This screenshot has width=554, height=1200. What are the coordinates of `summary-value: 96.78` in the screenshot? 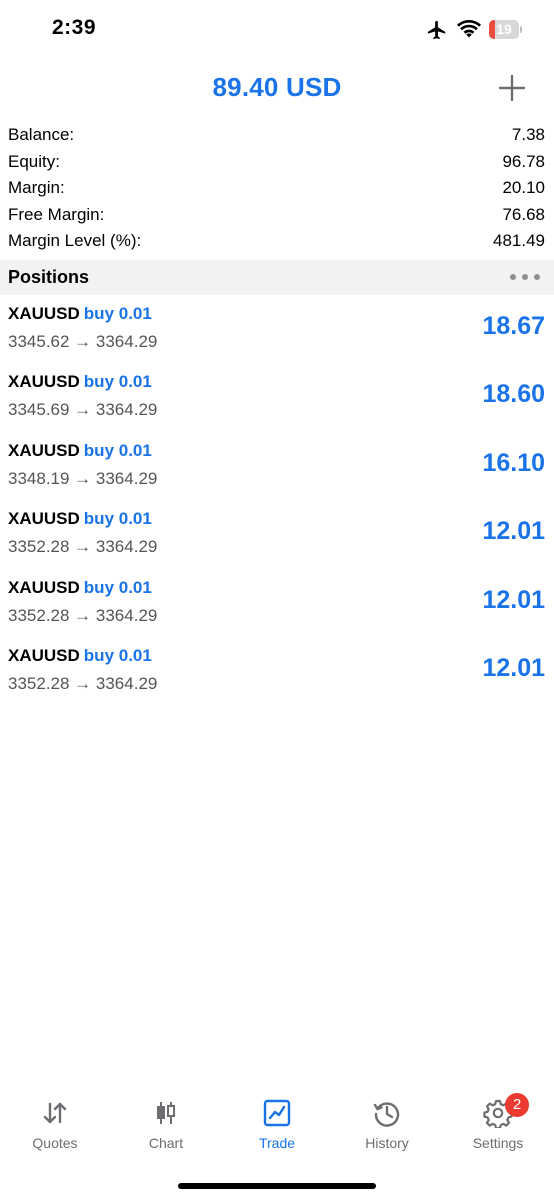 It's located at (523, 161).